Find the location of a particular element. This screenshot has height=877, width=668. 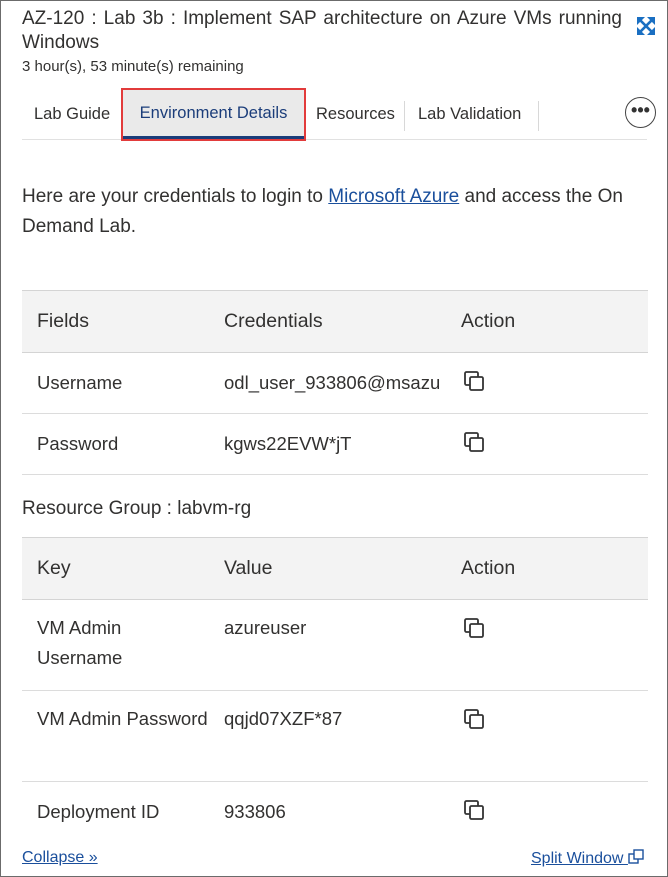

value-vm-admin-username: azureuser is located at coordinates (327, 645).